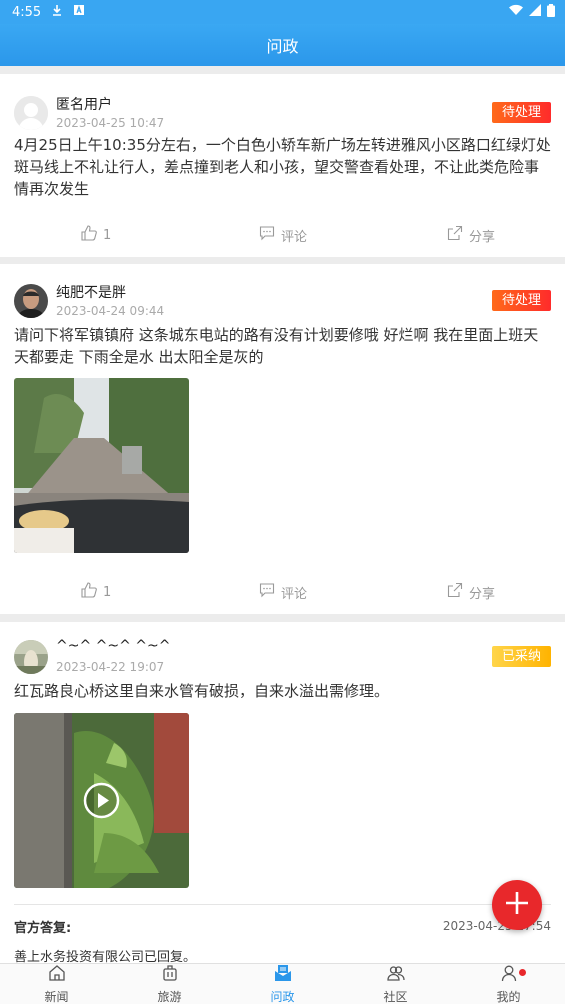  What do you see at coordinates (84, 104) in the screenshot?
I see `post-username: 匿名用户` at bounding box center [84, 104].